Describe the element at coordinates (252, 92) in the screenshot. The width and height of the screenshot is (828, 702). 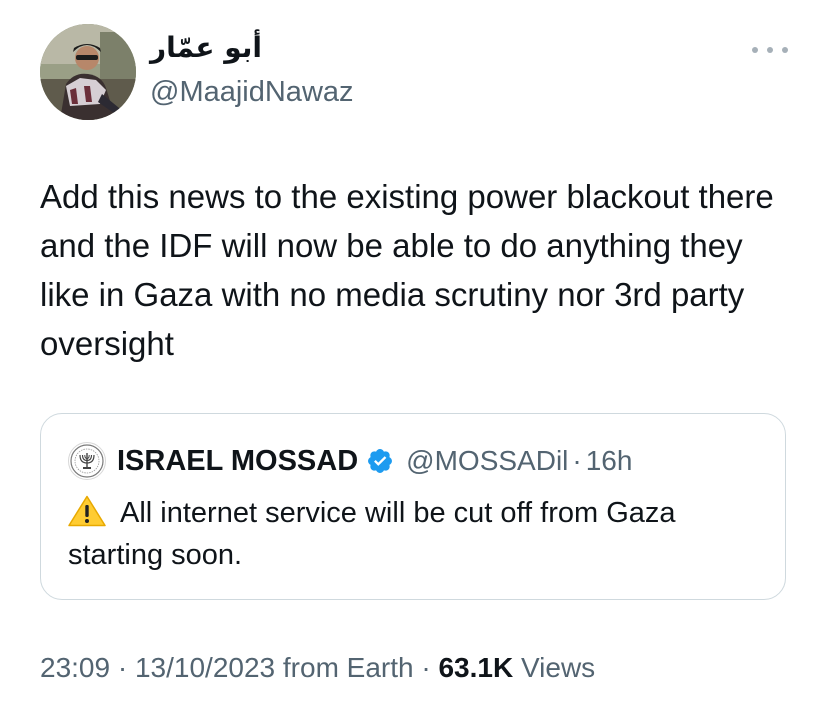
I see `author-handle: @MaajidNawaz` at that location.